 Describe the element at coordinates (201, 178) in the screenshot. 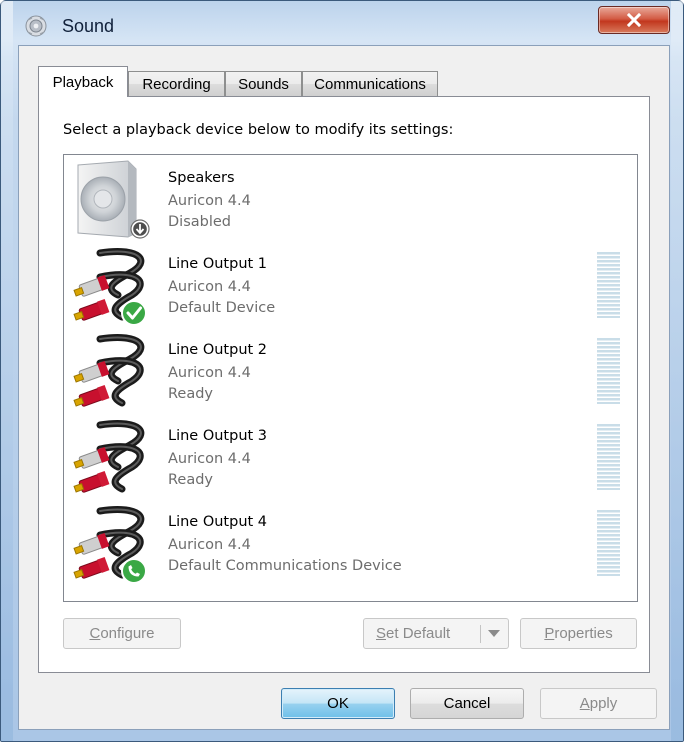

I see `device-name: Speakers` at that location.